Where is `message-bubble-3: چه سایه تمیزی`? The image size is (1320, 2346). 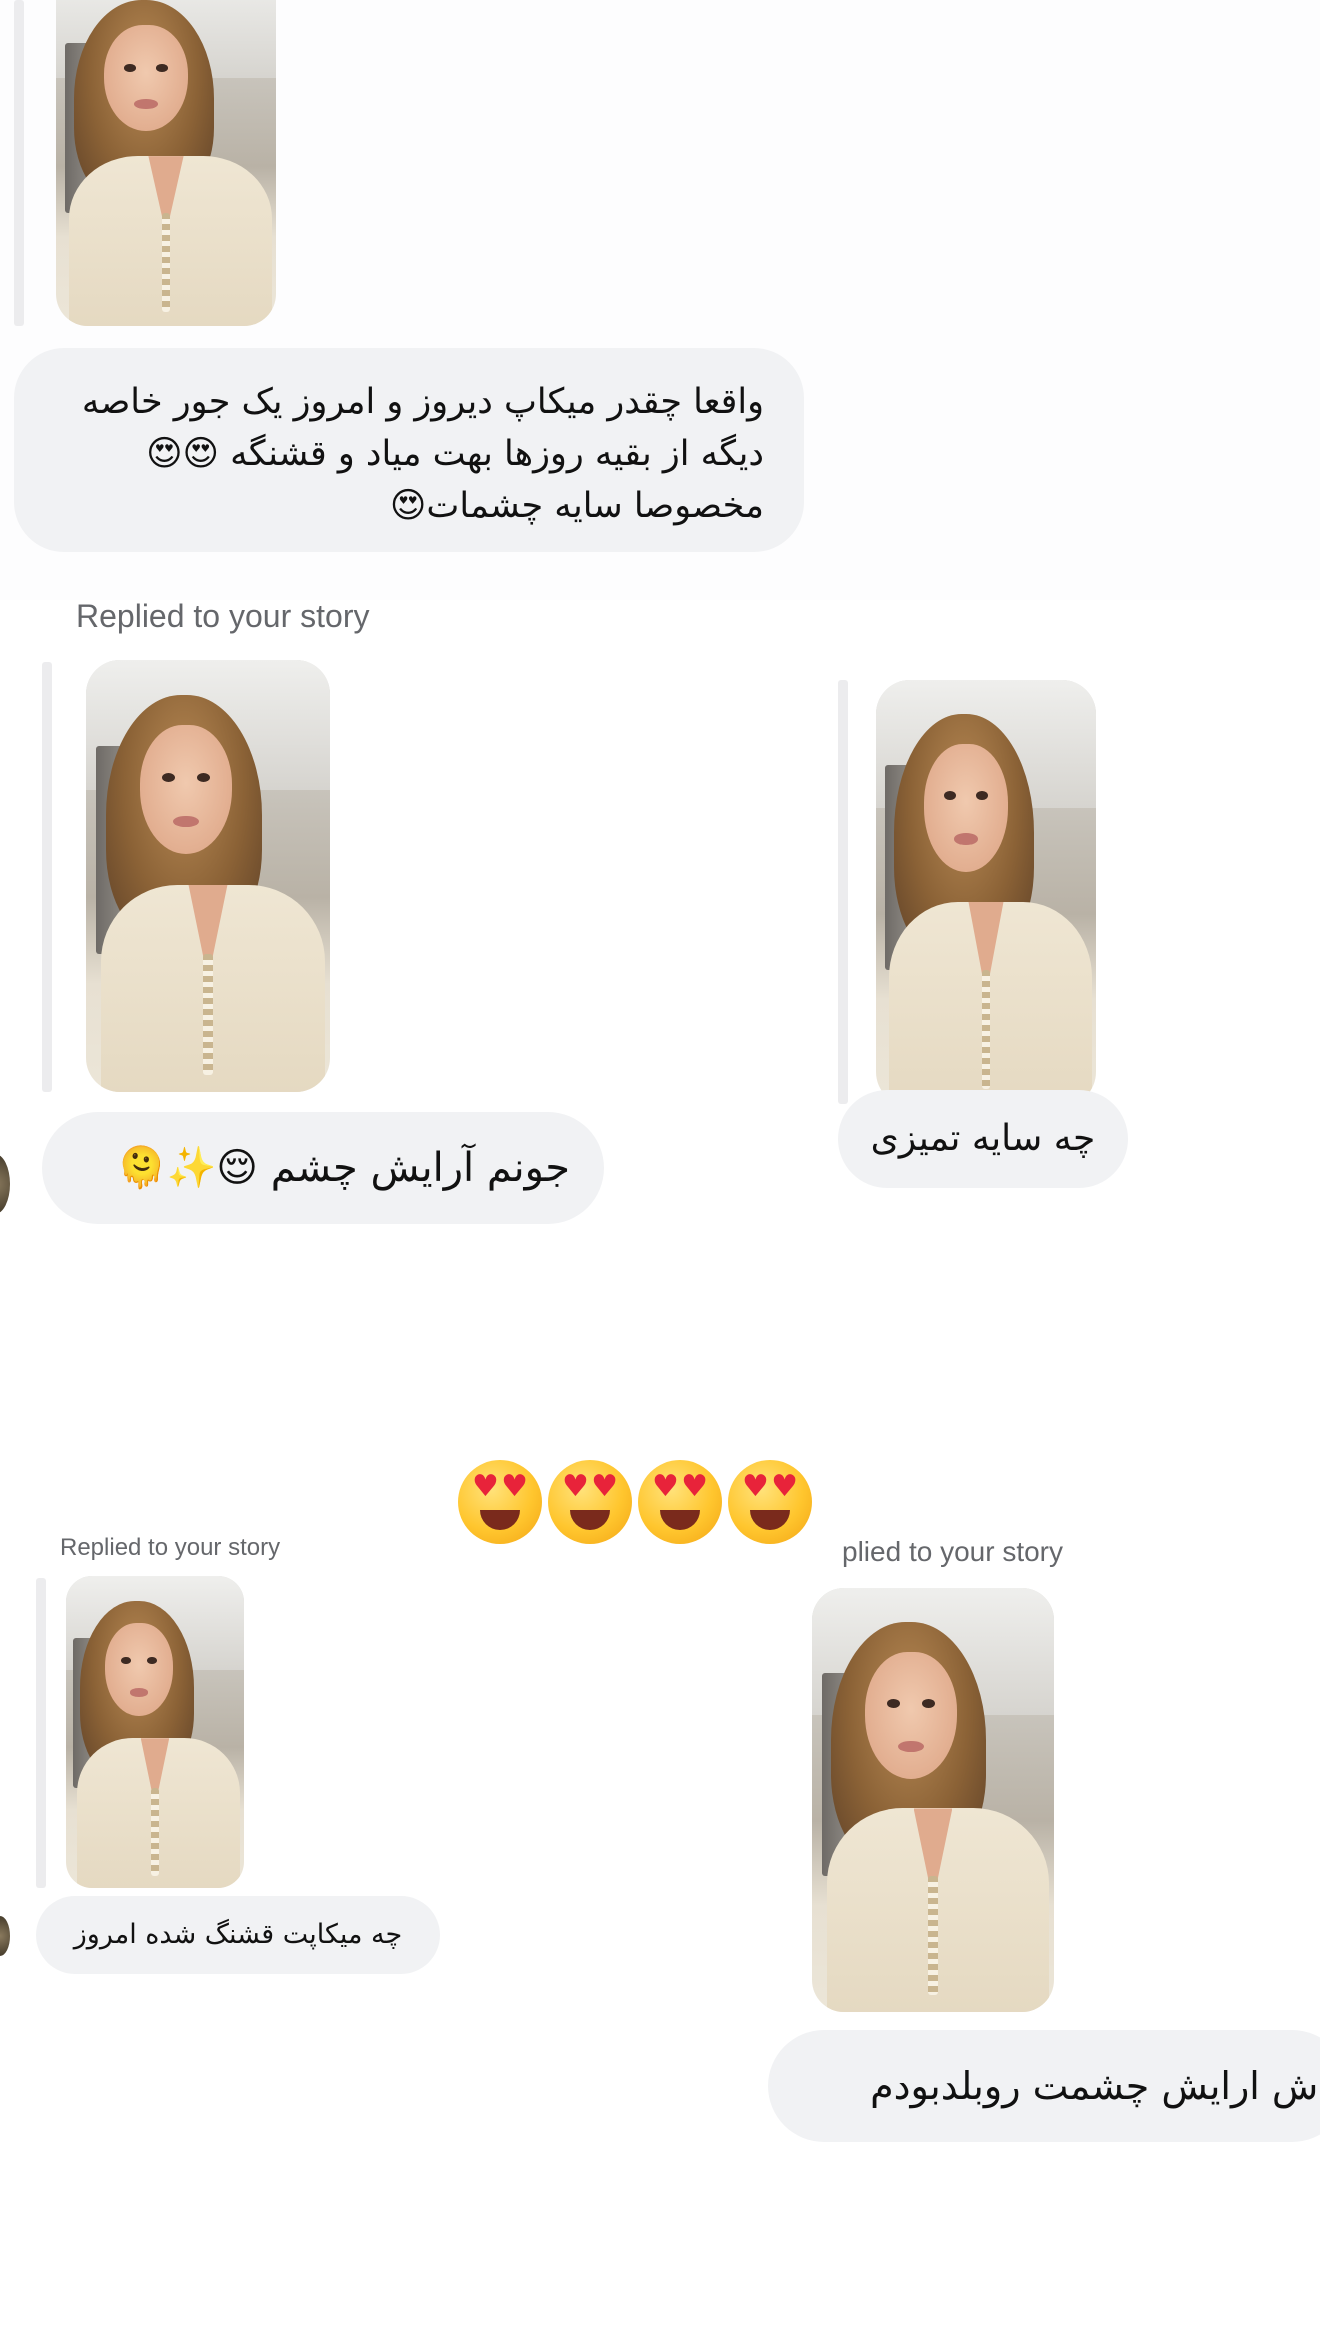 message-bubble-3: چه سایه تمیزی is located at coordinates (983, 1139).